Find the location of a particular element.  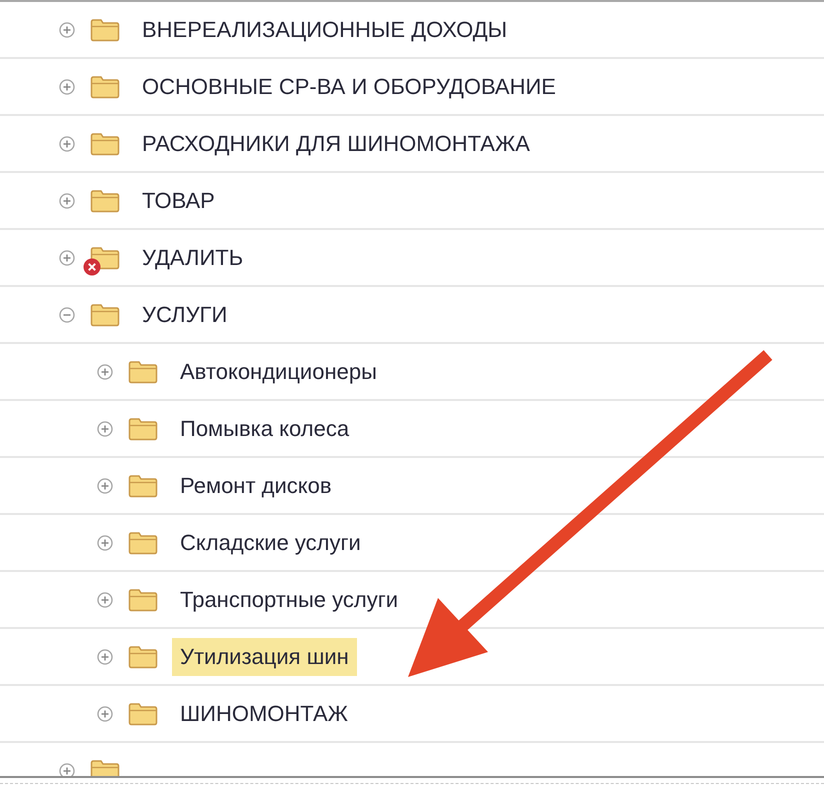

tree-item-label: УСЛУГИ is located at coordinates (185, 315).